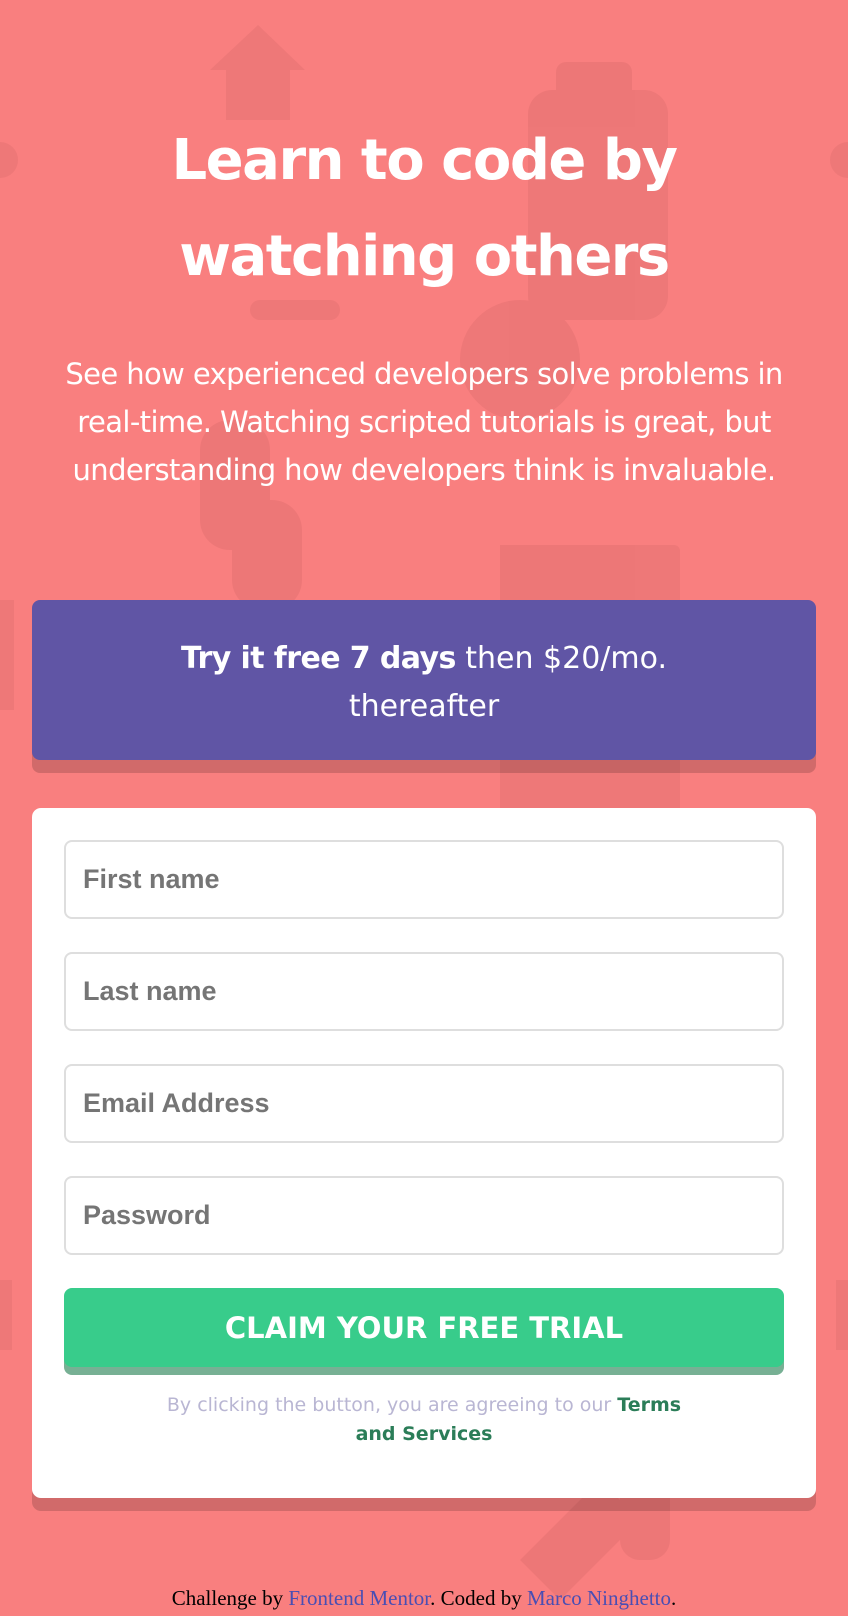 Image resolution: width=848 pixels, height=1616 pixels. Describe the element at coordinates (227, 1598) in the screenshot. I see `footer-prefix: Challenge by` at that location.